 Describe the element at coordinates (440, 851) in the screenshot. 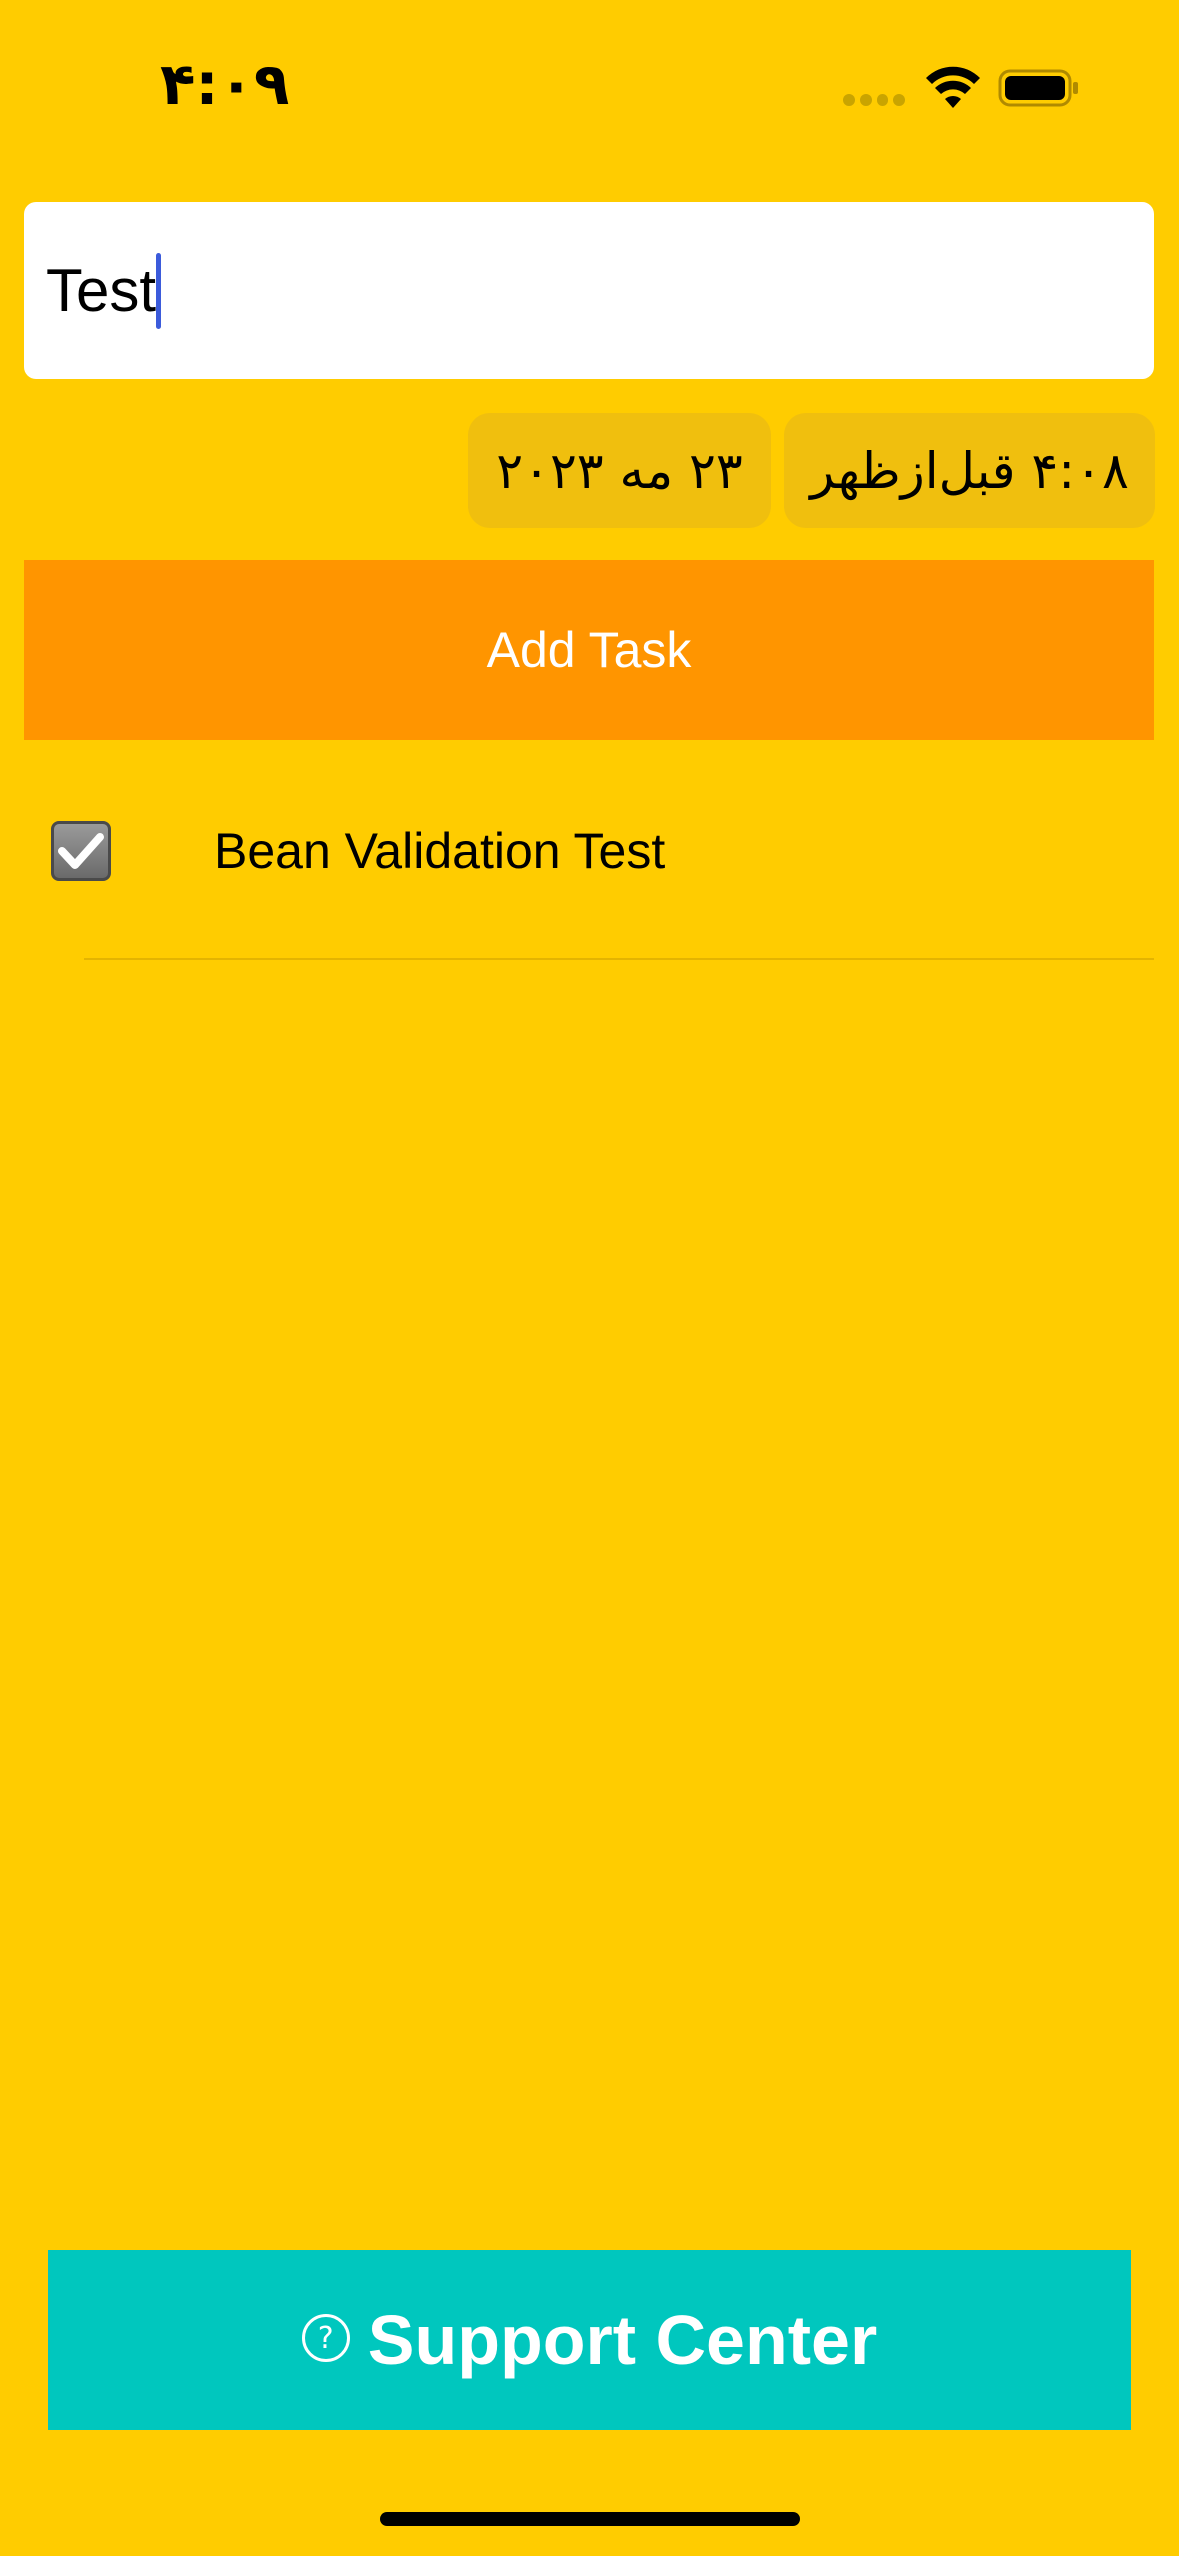

I see `task-label: Bean Validation Test` at that location.